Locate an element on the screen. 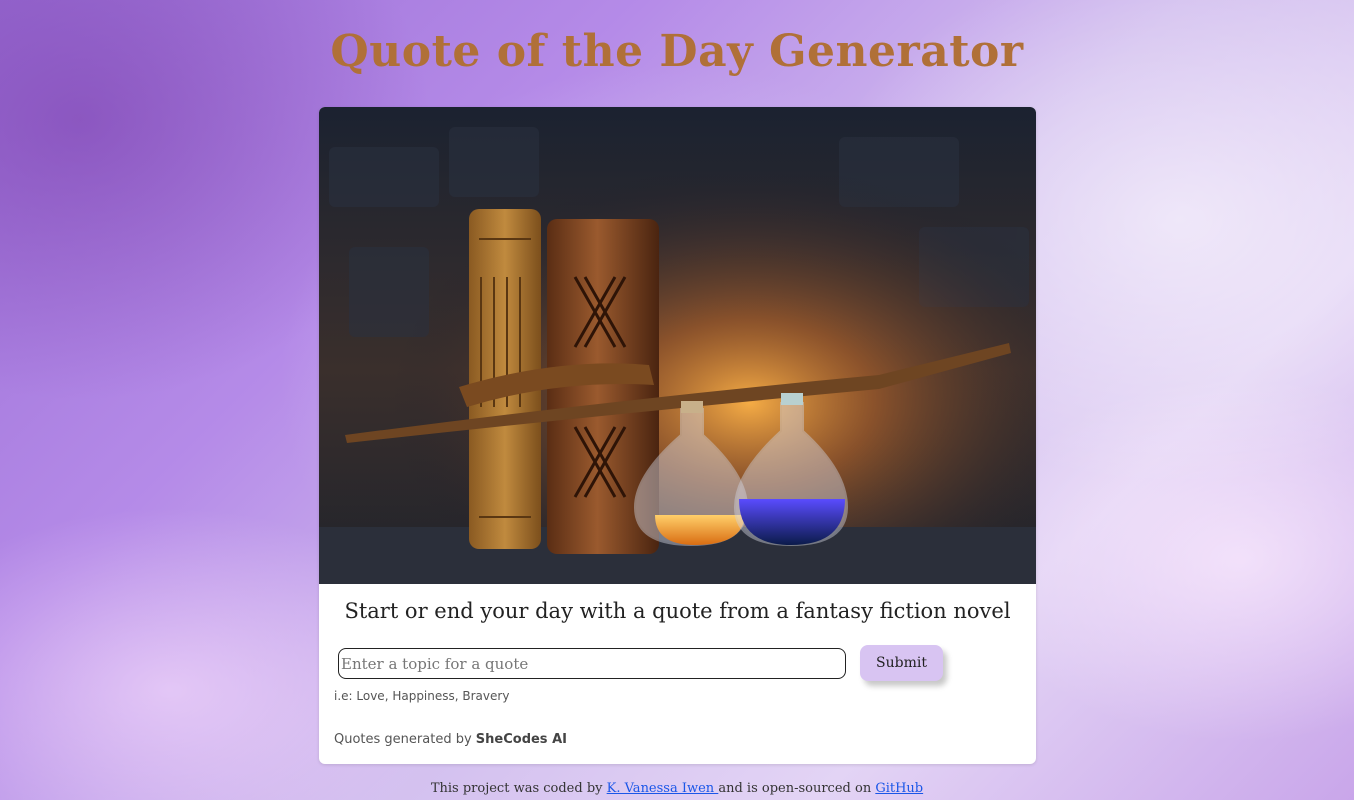 This screenshot has height=800, width=1354. page-title: Quote of the Day Generator is located at coordinates (677, 51).